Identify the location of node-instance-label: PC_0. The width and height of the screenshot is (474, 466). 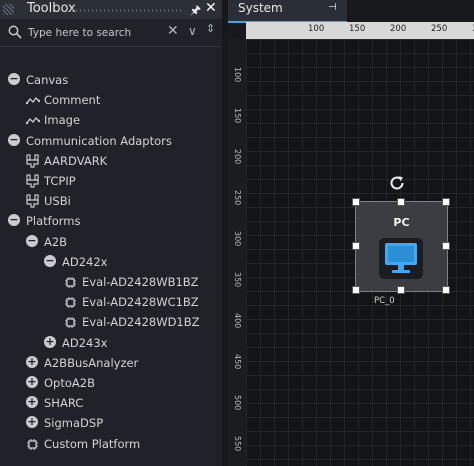
(384, 301).